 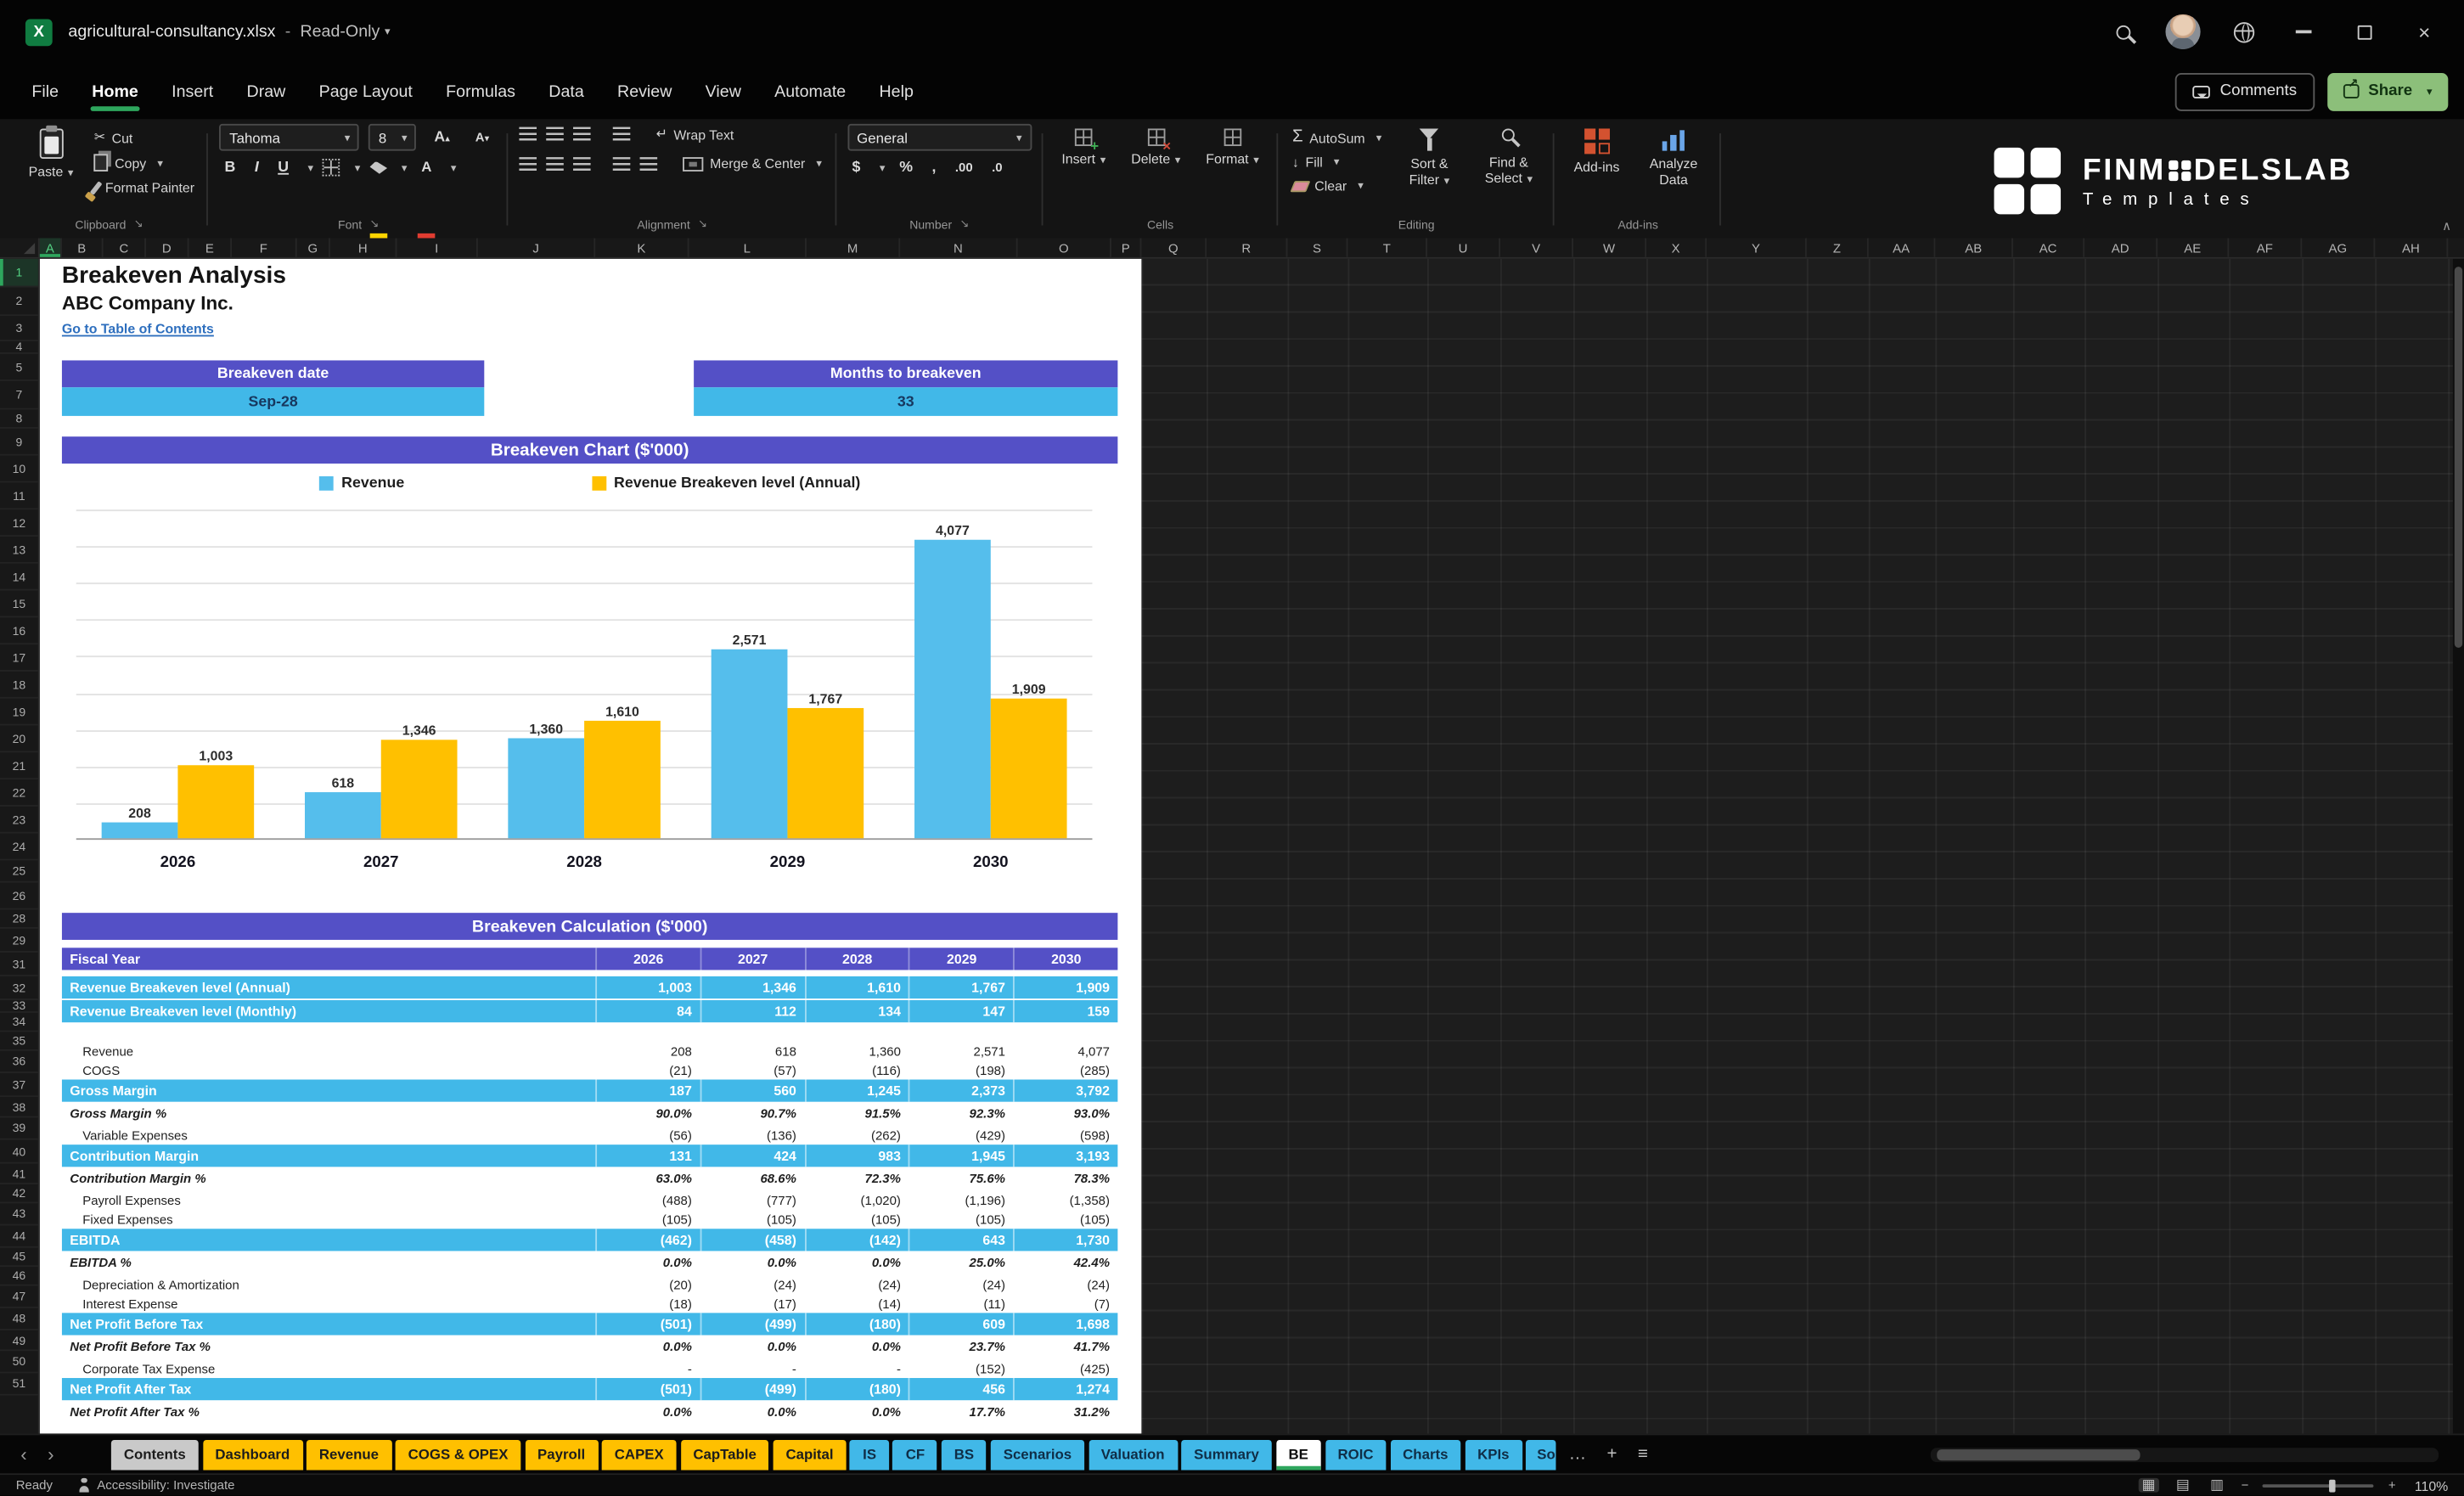 What do you see at coordinates (328, 1069) in the screenshot?
I see `calc-row-label: COGS` at bounding box center [328, 1069].